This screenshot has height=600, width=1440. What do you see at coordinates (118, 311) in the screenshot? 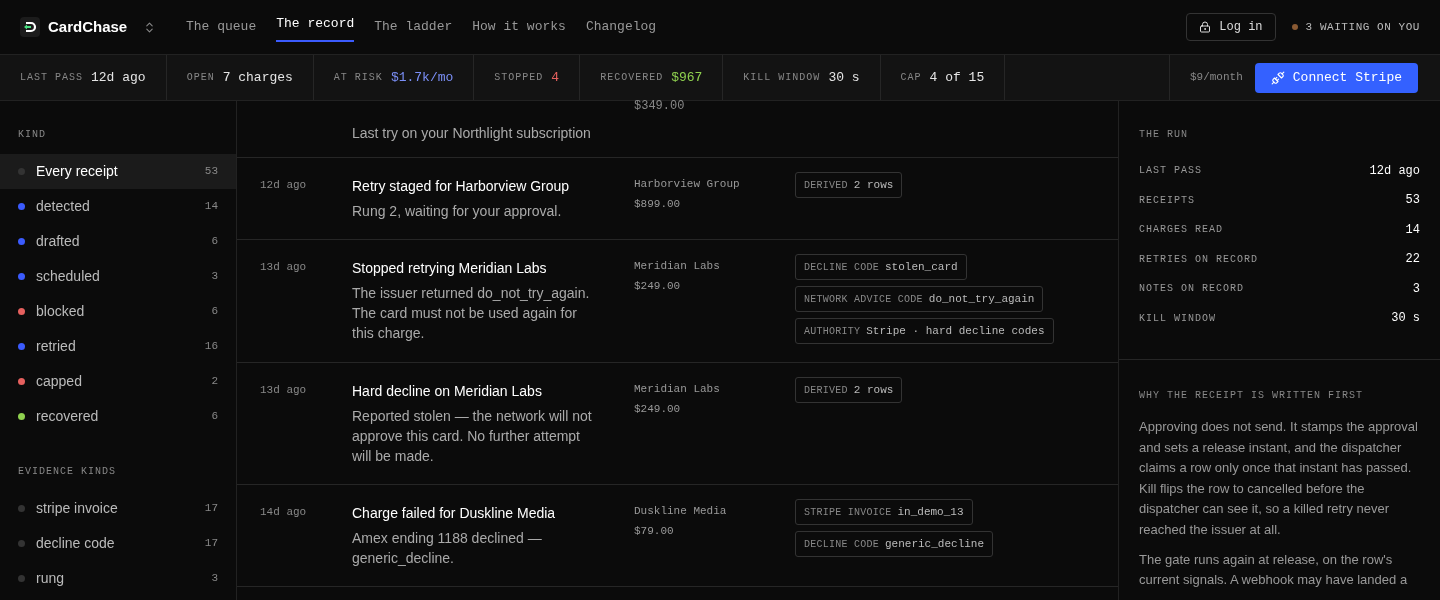
I see `filter-item: blocked 6` at bounding box center [118, 311].